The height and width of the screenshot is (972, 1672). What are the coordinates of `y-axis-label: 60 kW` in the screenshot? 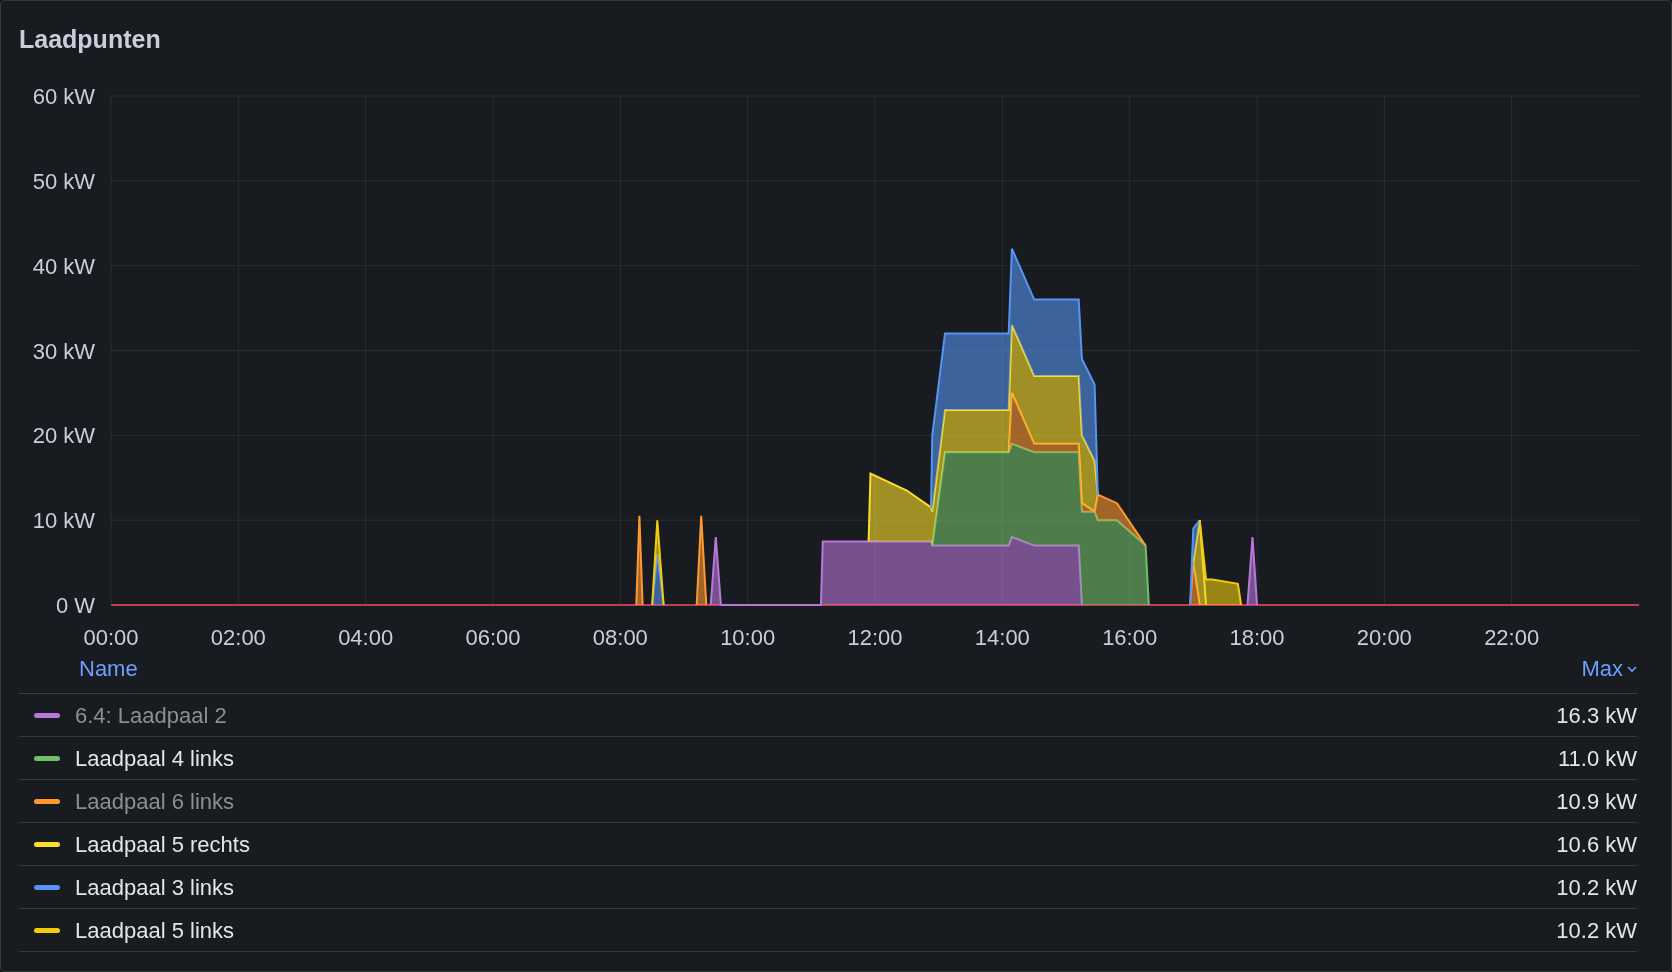 It's located at (63, 96).